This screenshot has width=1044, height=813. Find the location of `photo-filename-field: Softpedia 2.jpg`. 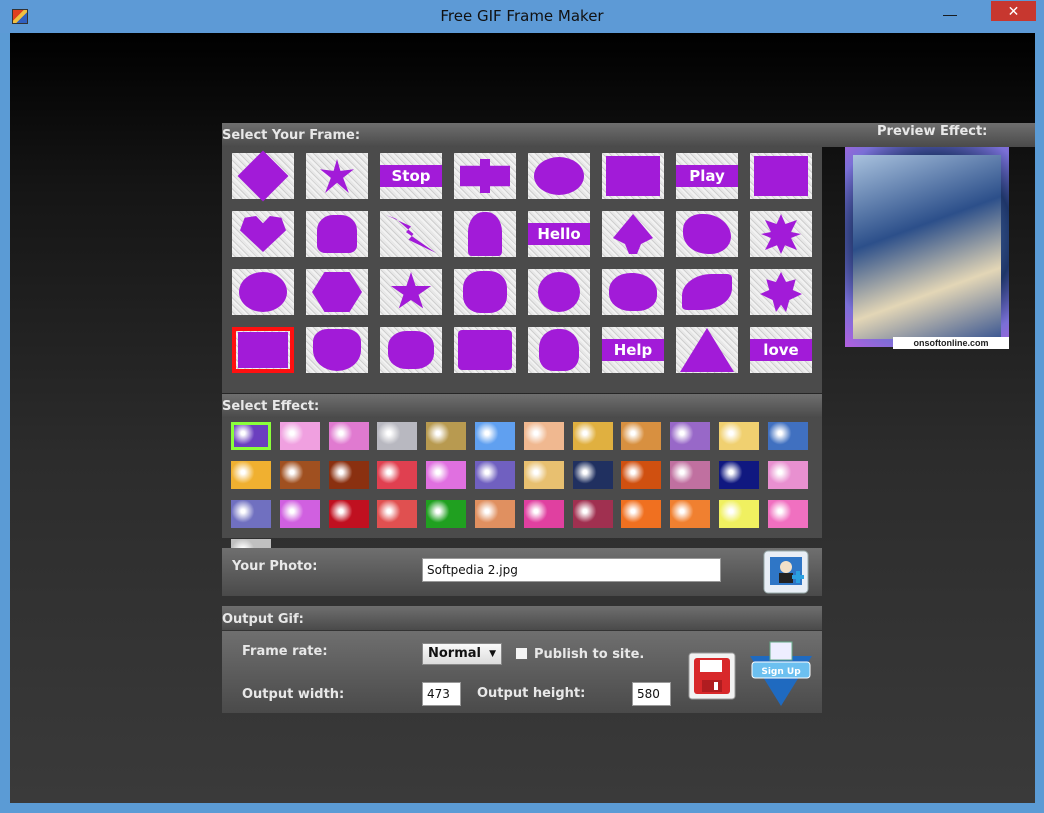

photo-filename-field: Softpedia 2.jpg is located at coordinates (571, 570).